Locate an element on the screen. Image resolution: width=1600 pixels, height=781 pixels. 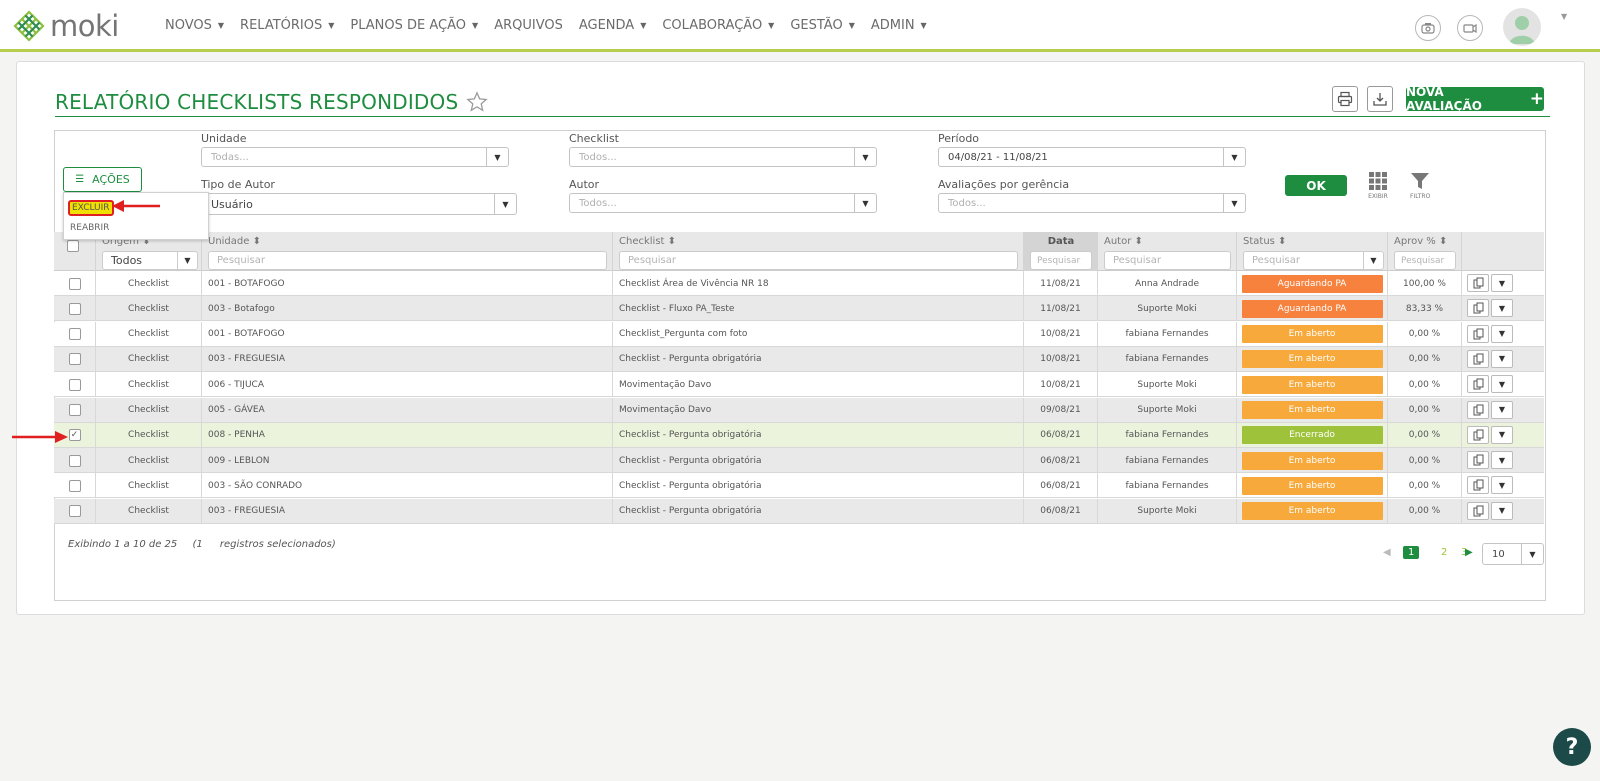
row-checkbox: ✓ is located at coordinates (74, 435).